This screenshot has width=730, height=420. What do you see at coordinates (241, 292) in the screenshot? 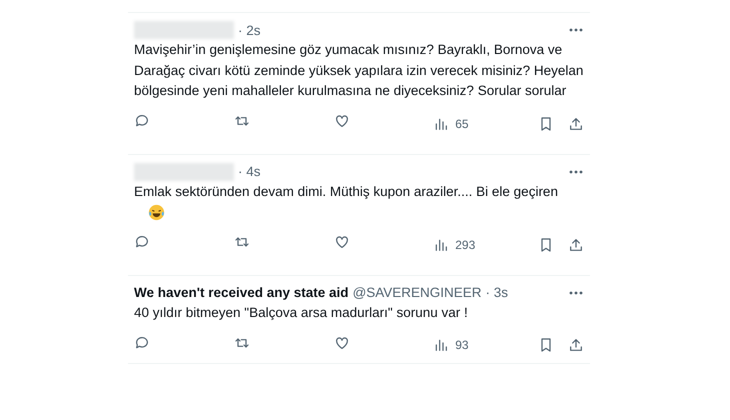
I see `author-name: We haven't received any state aid` at bounding box center [241, 292].